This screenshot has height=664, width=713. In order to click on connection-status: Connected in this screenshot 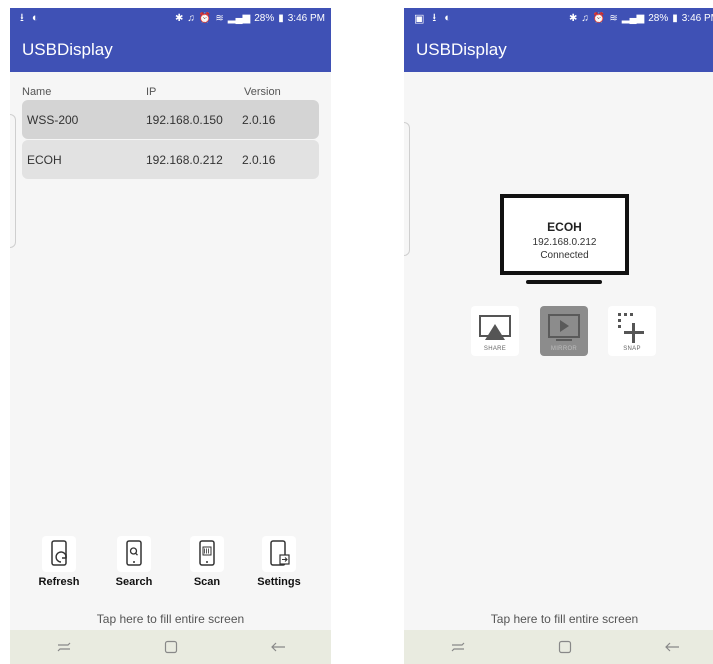, I will do `click(564, 255)`.